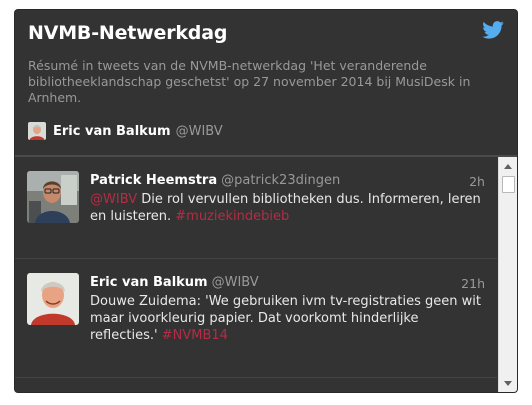 The height and width of the screenshot is (405, 532). Describe the element at coordinates (508, 184) in the screenshot. I see `scrollbar-thumb` at that location.